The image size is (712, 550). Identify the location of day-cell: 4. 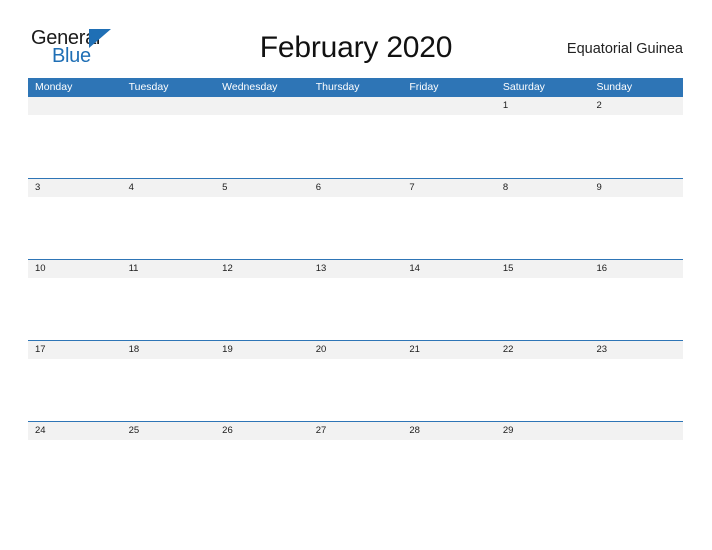
(169, 188).